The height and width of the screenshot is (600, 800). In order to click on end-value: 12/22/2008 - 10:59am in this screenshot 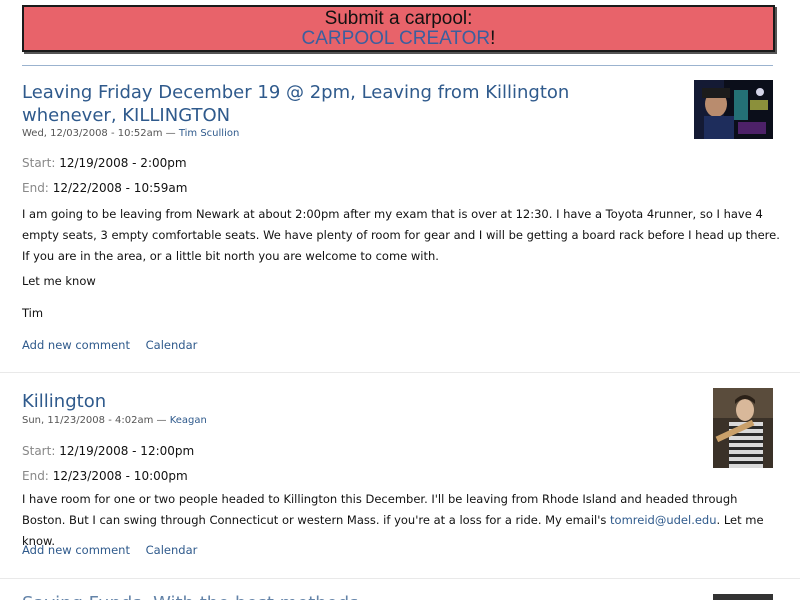, I will do `click(120, 188)`.